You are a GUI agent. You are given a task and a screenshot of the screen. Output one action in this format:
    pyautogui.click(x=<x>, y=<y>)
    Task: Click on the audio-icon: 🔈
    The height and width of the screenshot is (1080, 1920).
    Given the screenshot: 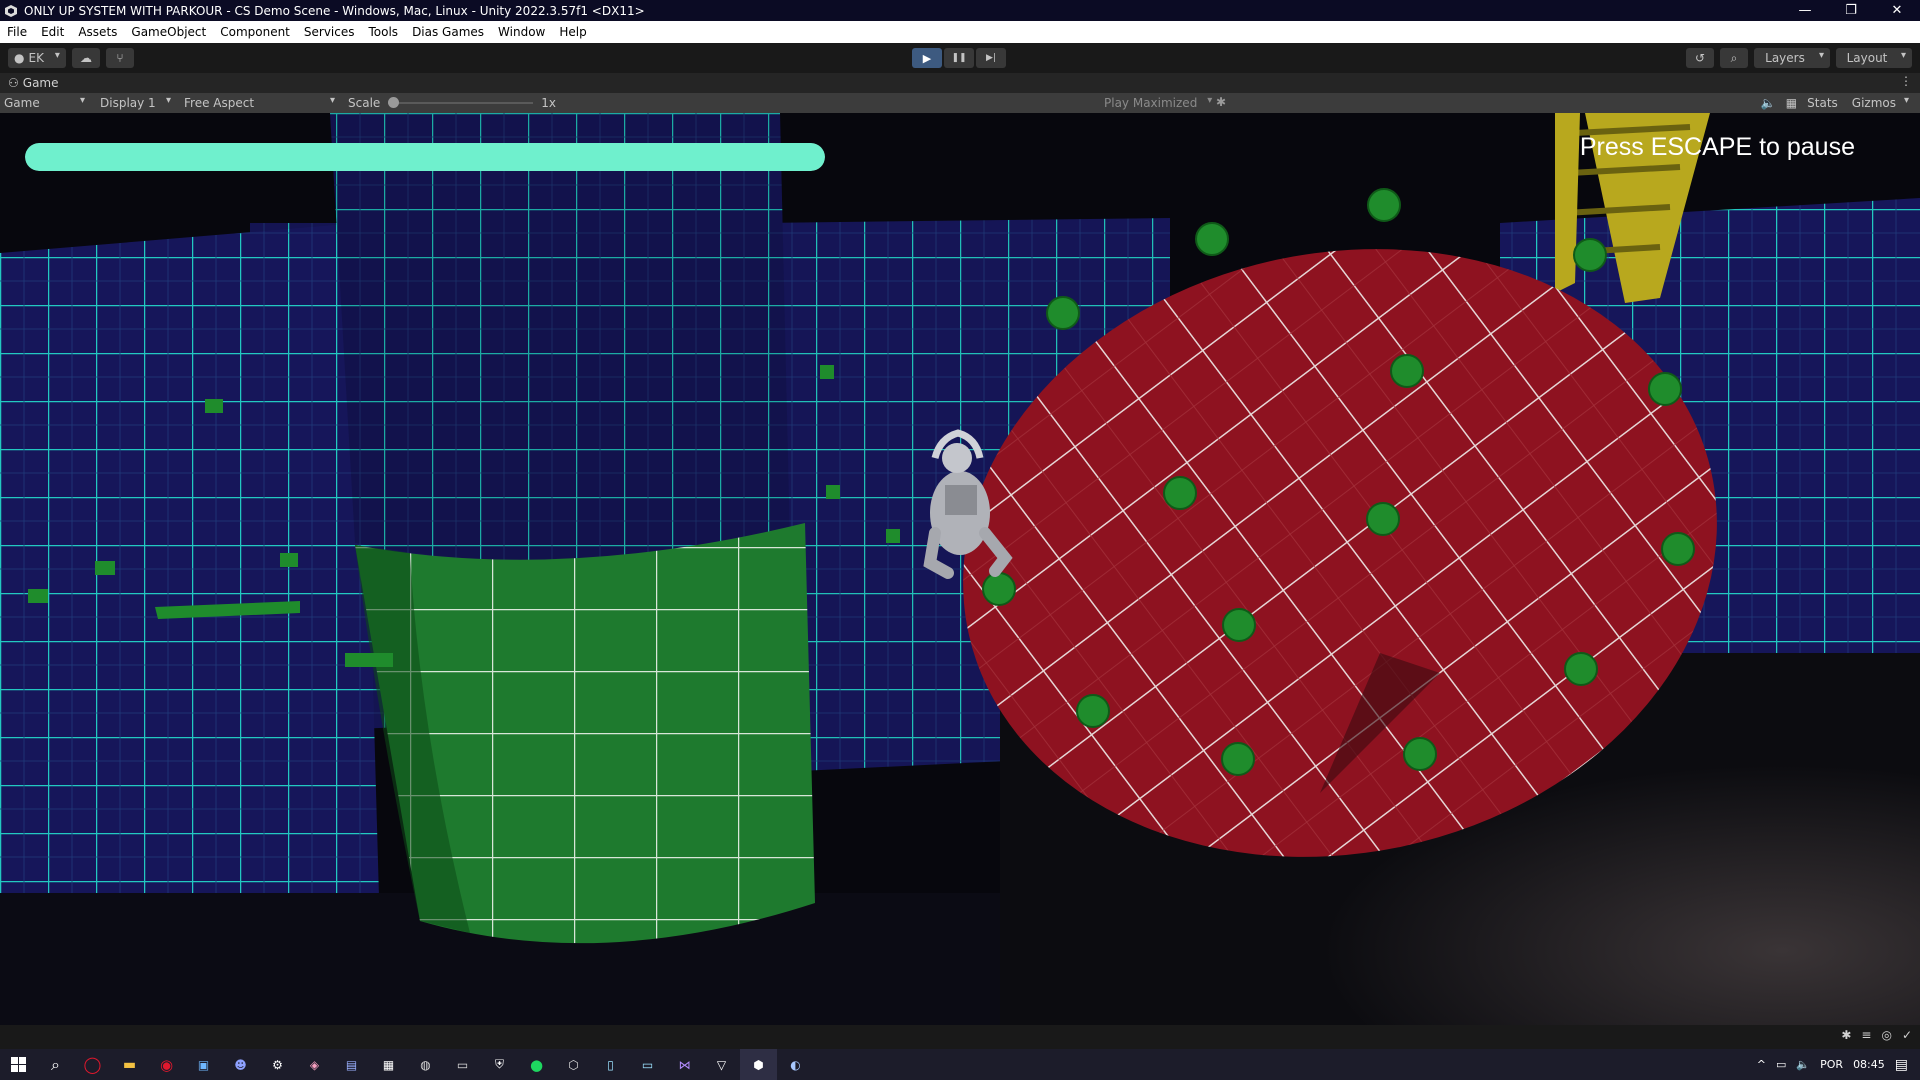 What is the action you would take?
    pyautogui.click(x=1768, y=103)
    